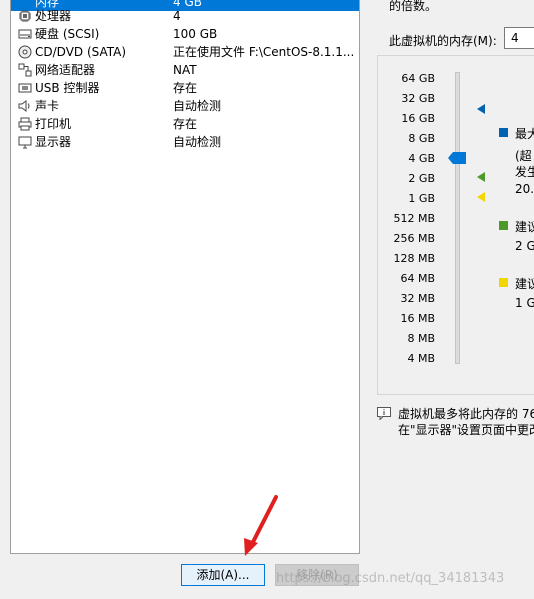  What do you see at coordinates (421, 198) in the screenshot?
I see `tick-label: 1 GB` at bounding box center [421, 198].